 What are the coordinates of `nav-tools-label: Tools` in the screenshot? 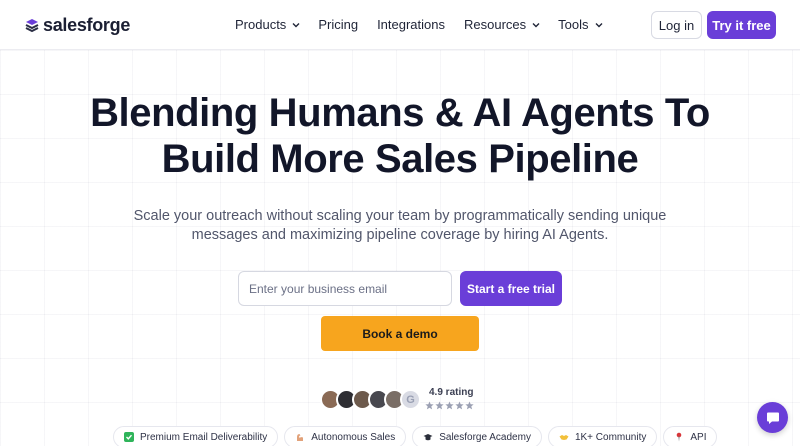 It's located at (573, 24).